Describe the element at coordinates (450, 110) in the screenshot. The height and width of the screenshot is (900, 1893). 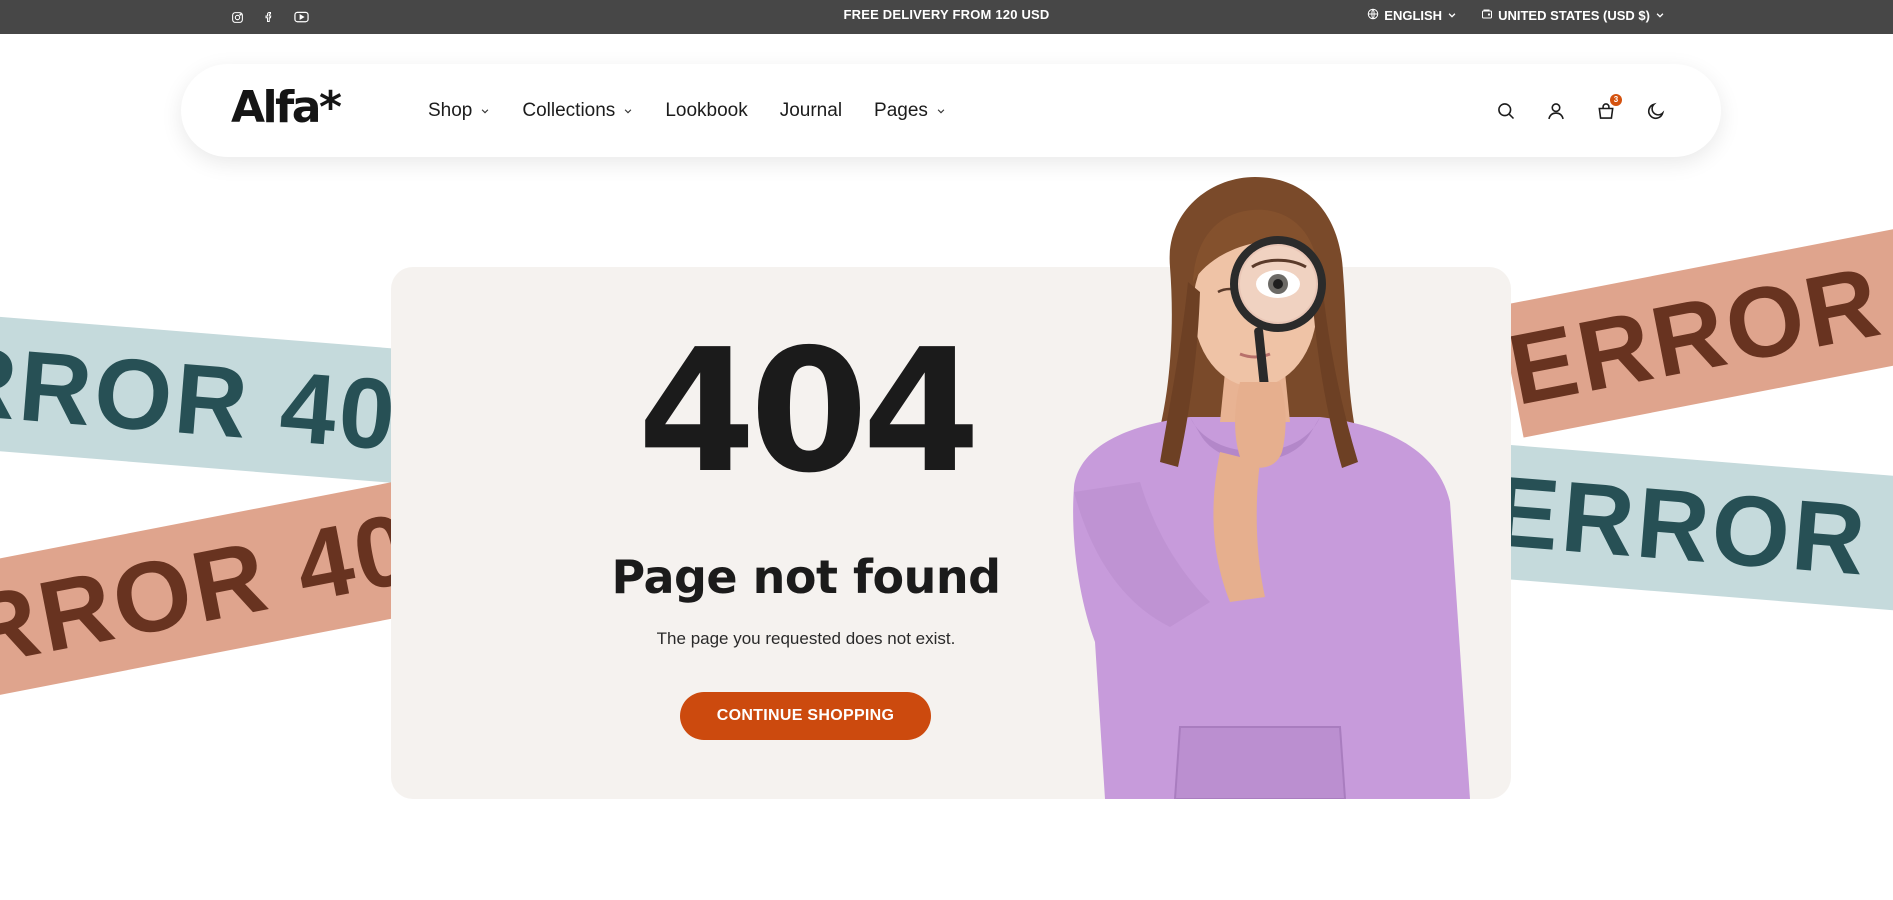
I see `nav-item-label: Shop` at that location.